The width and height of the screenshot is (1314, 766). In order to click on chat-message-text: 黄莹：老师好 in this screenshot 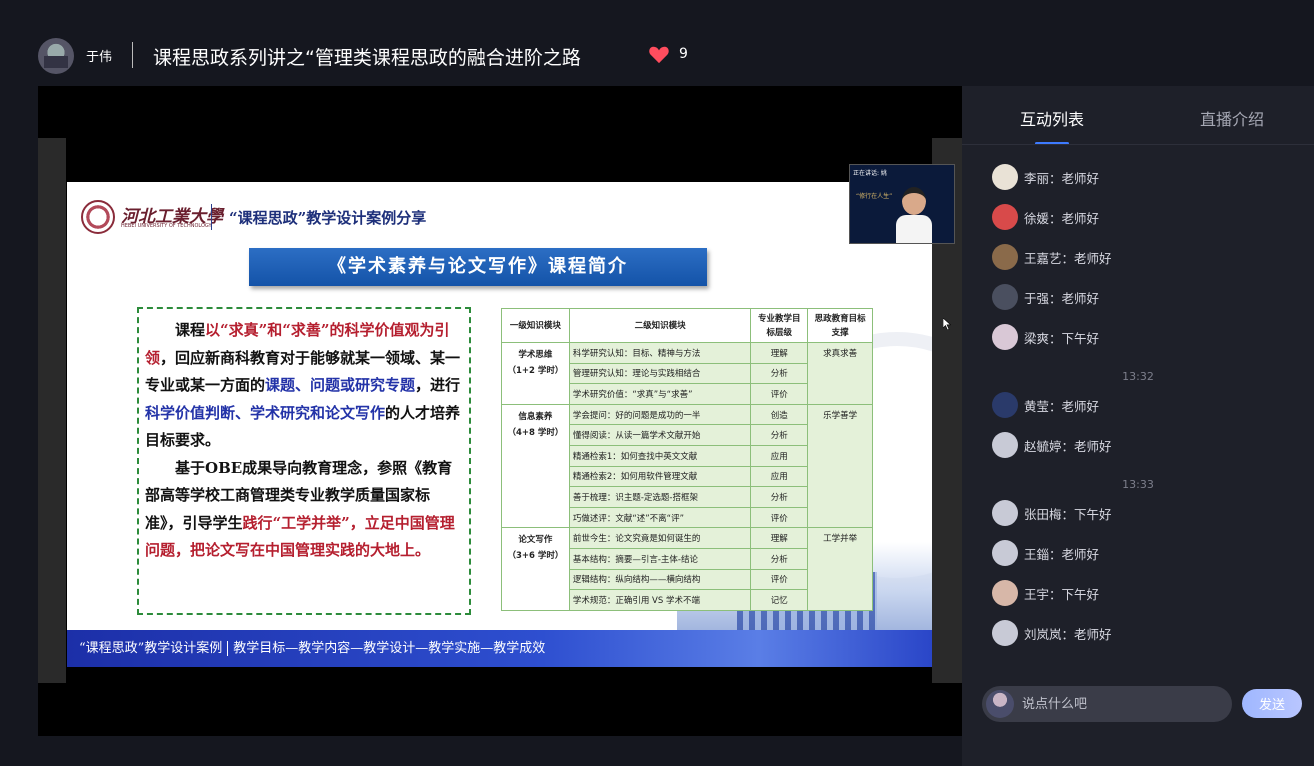, I will do `click(1062, 406)`.